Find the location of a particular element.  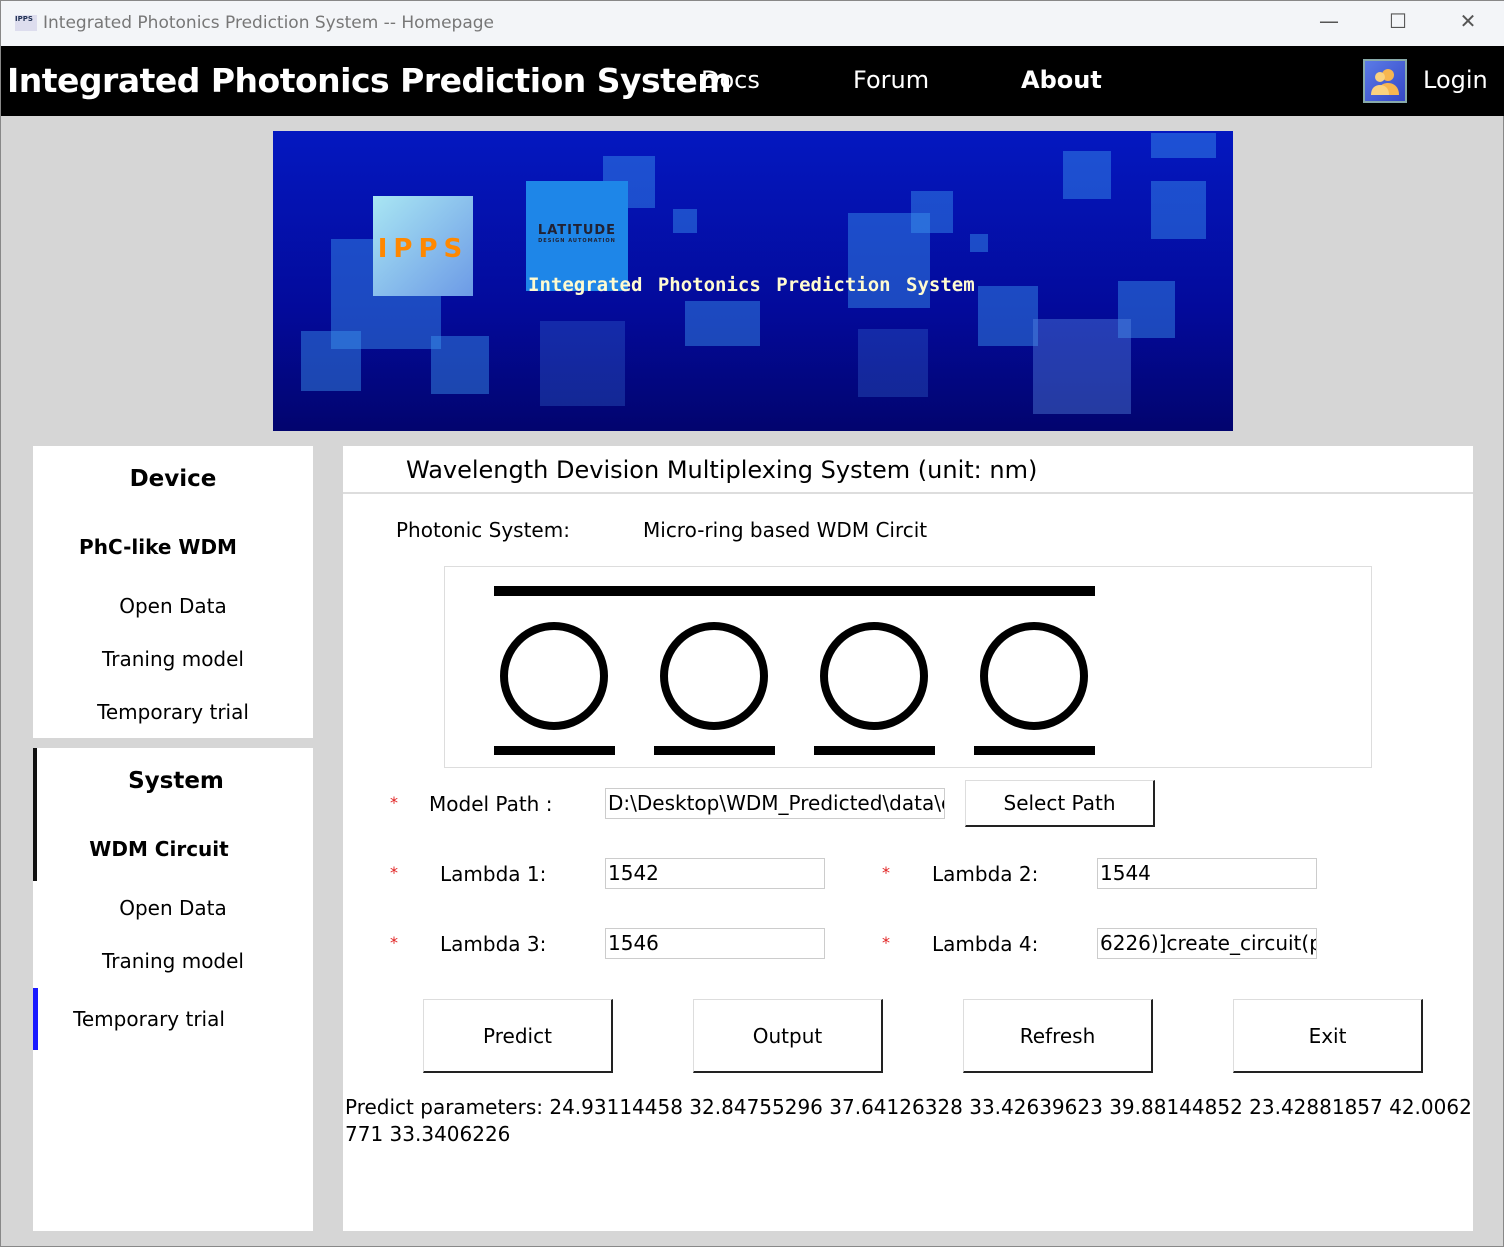

nav-docs: Docs is located at coordinates (730, 80).